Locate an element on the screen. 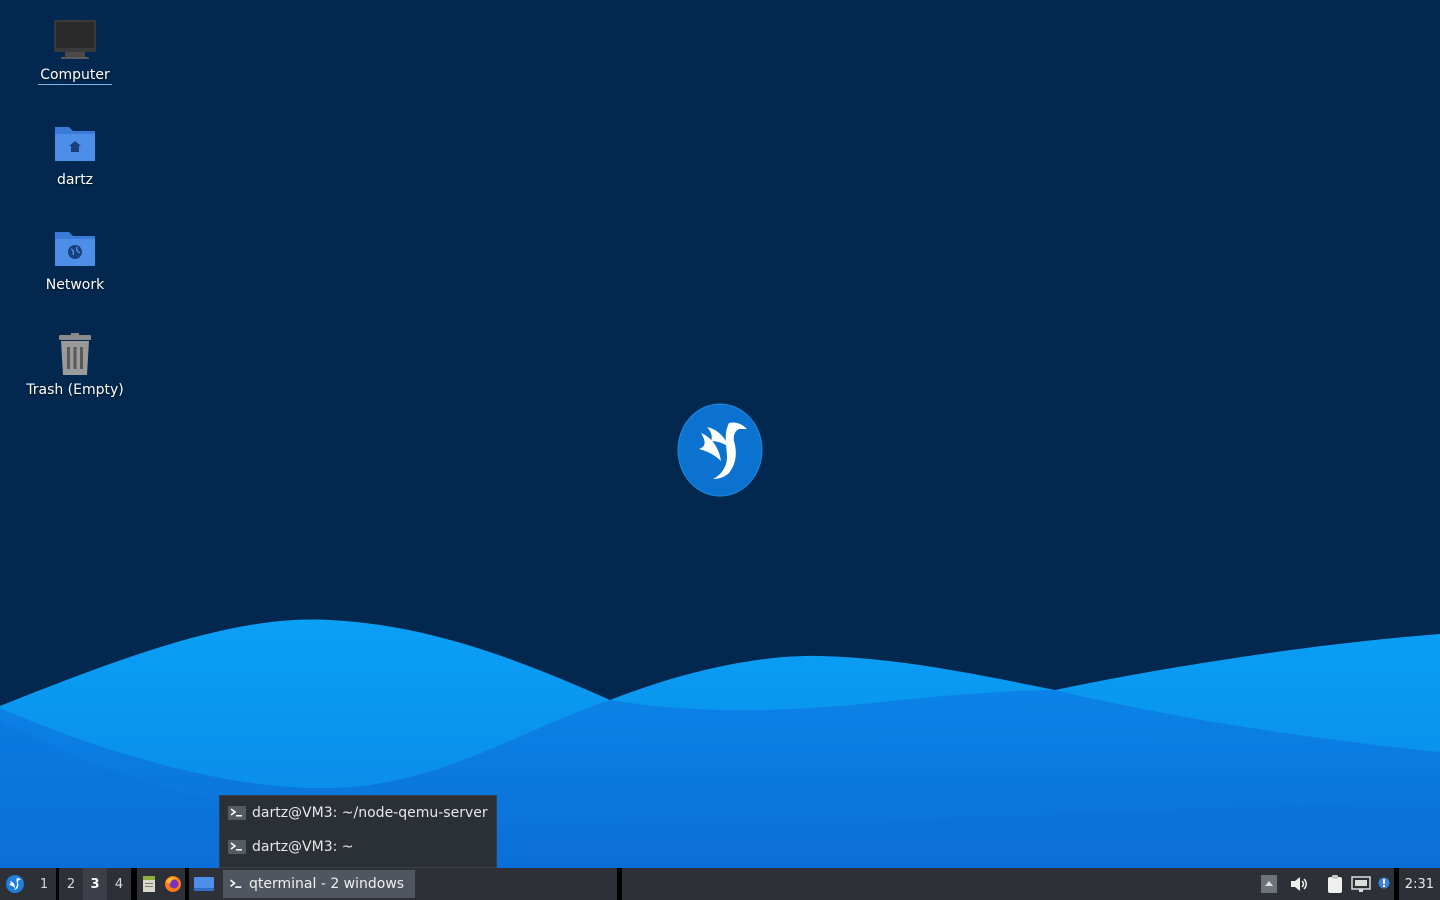  window-list-item: dartz@VM3: ~ is located at coordinates (358, 847).